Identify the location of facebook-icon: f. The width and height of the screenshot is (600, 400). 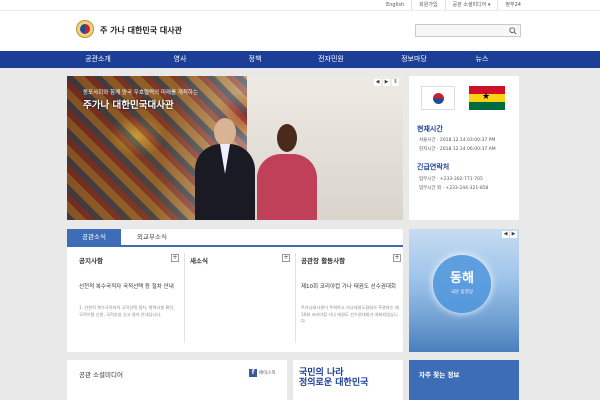
(253, 373).